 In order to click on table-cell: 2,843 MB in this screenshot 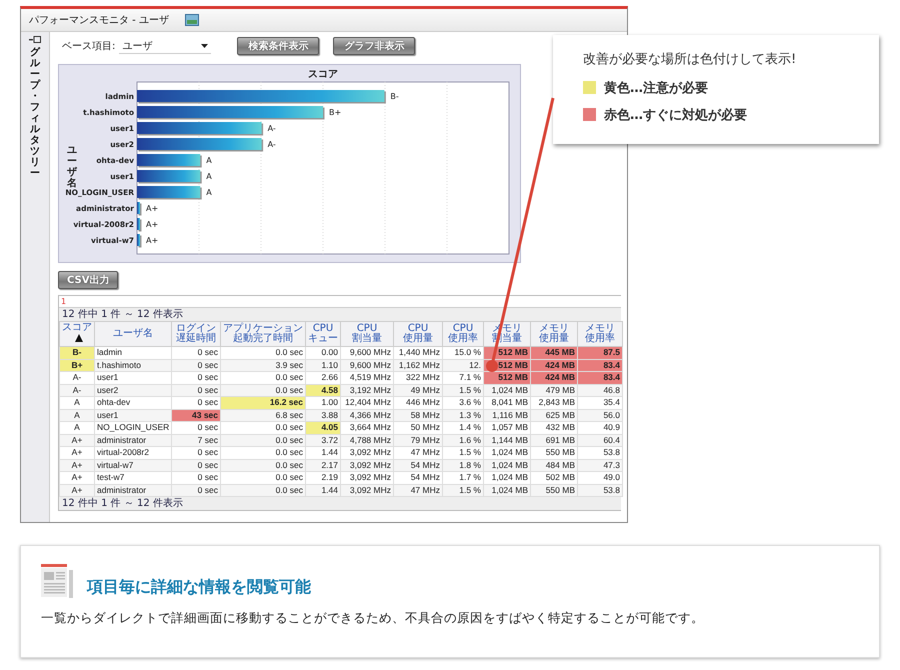, I will do `click(554, 402)`.